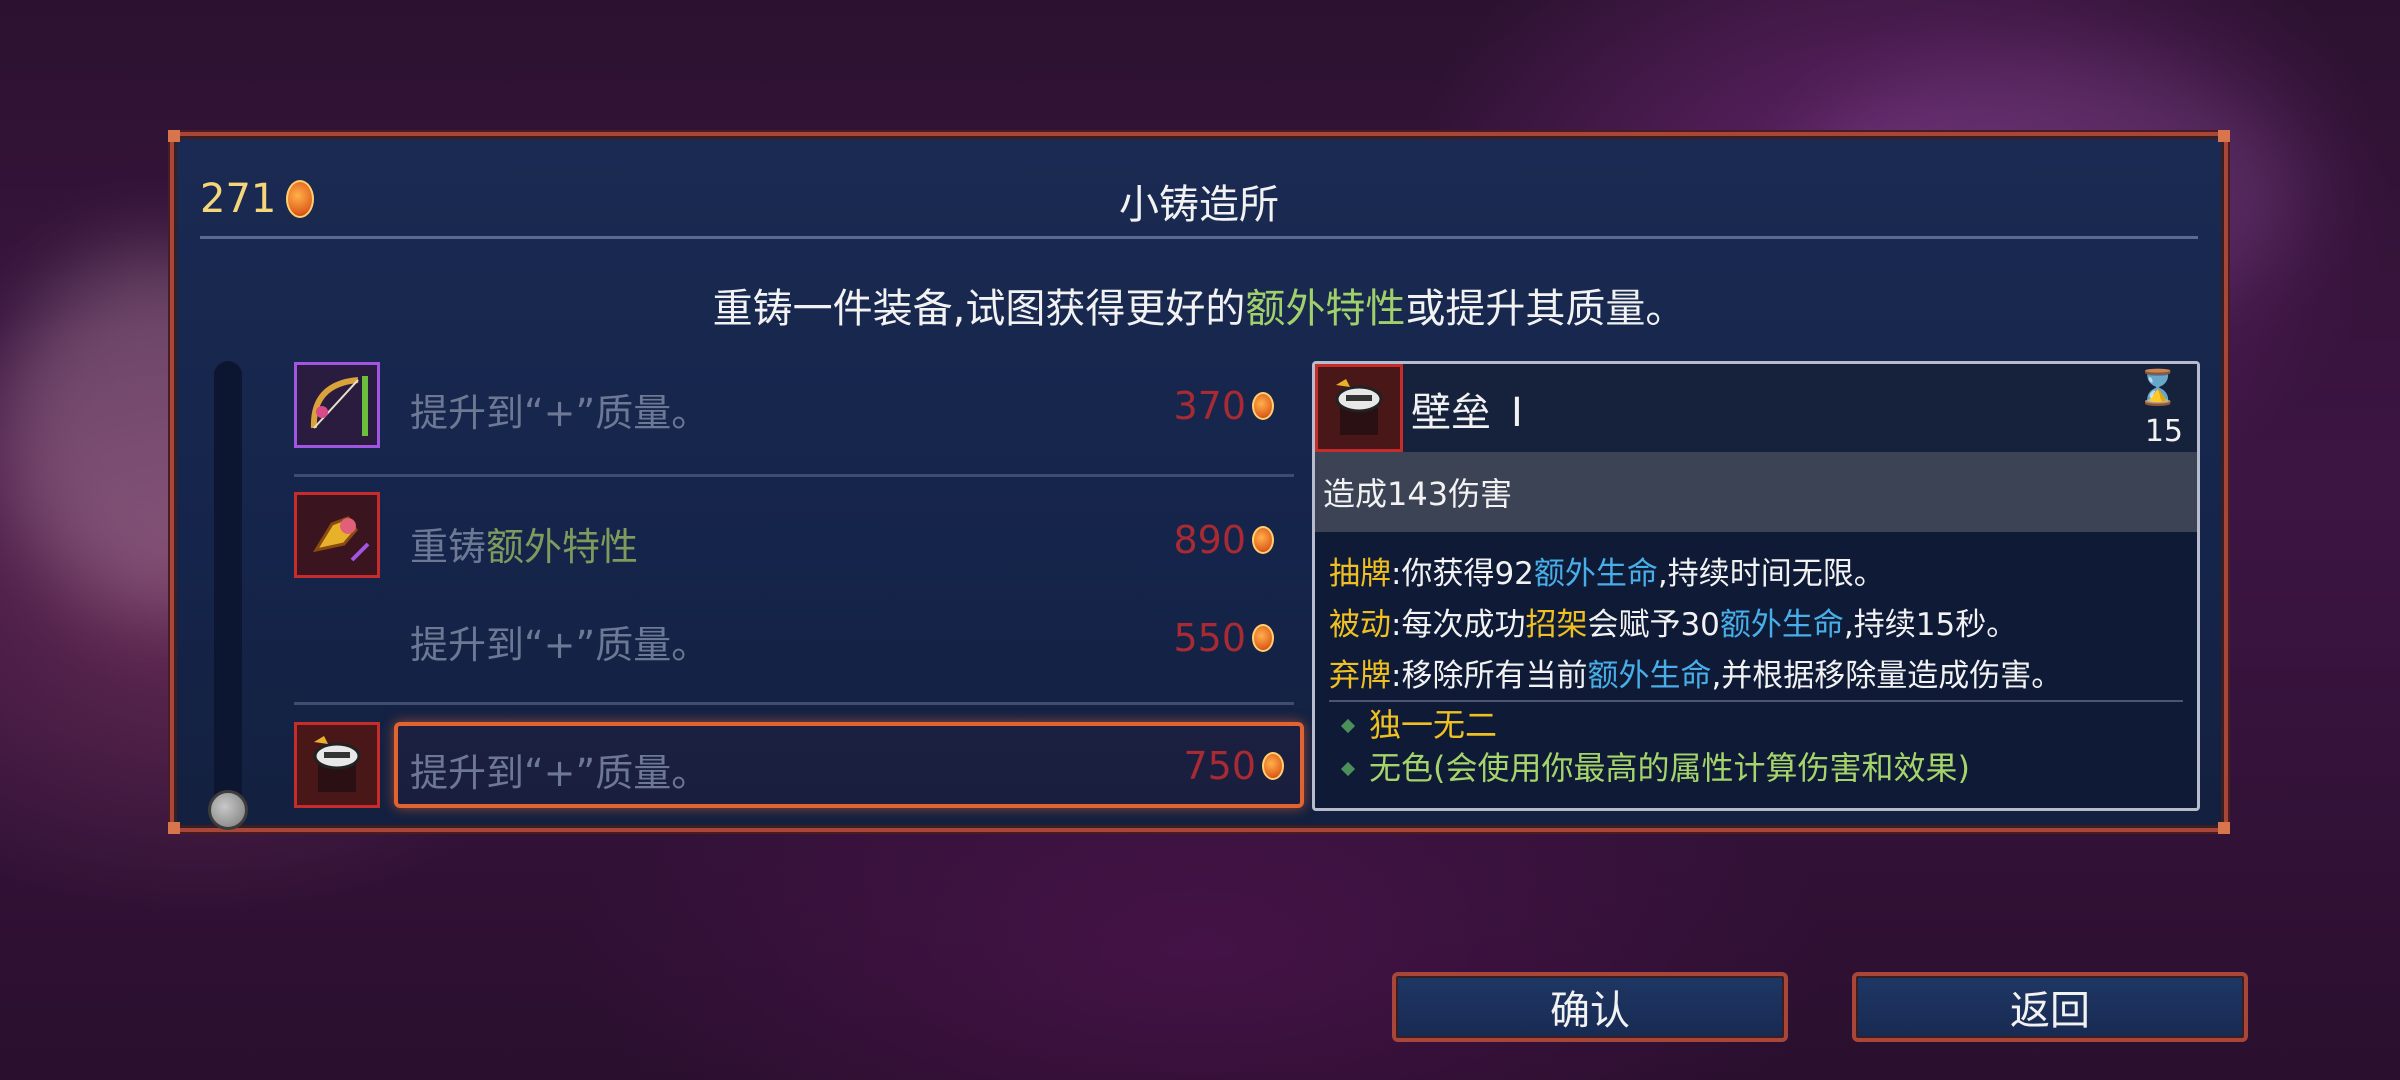 Image resolution: width=2400 pixels, height=1080 pixels. Describe the element at coordinates (1199, 237) in the screenshot. I see `title-divider` at that location.